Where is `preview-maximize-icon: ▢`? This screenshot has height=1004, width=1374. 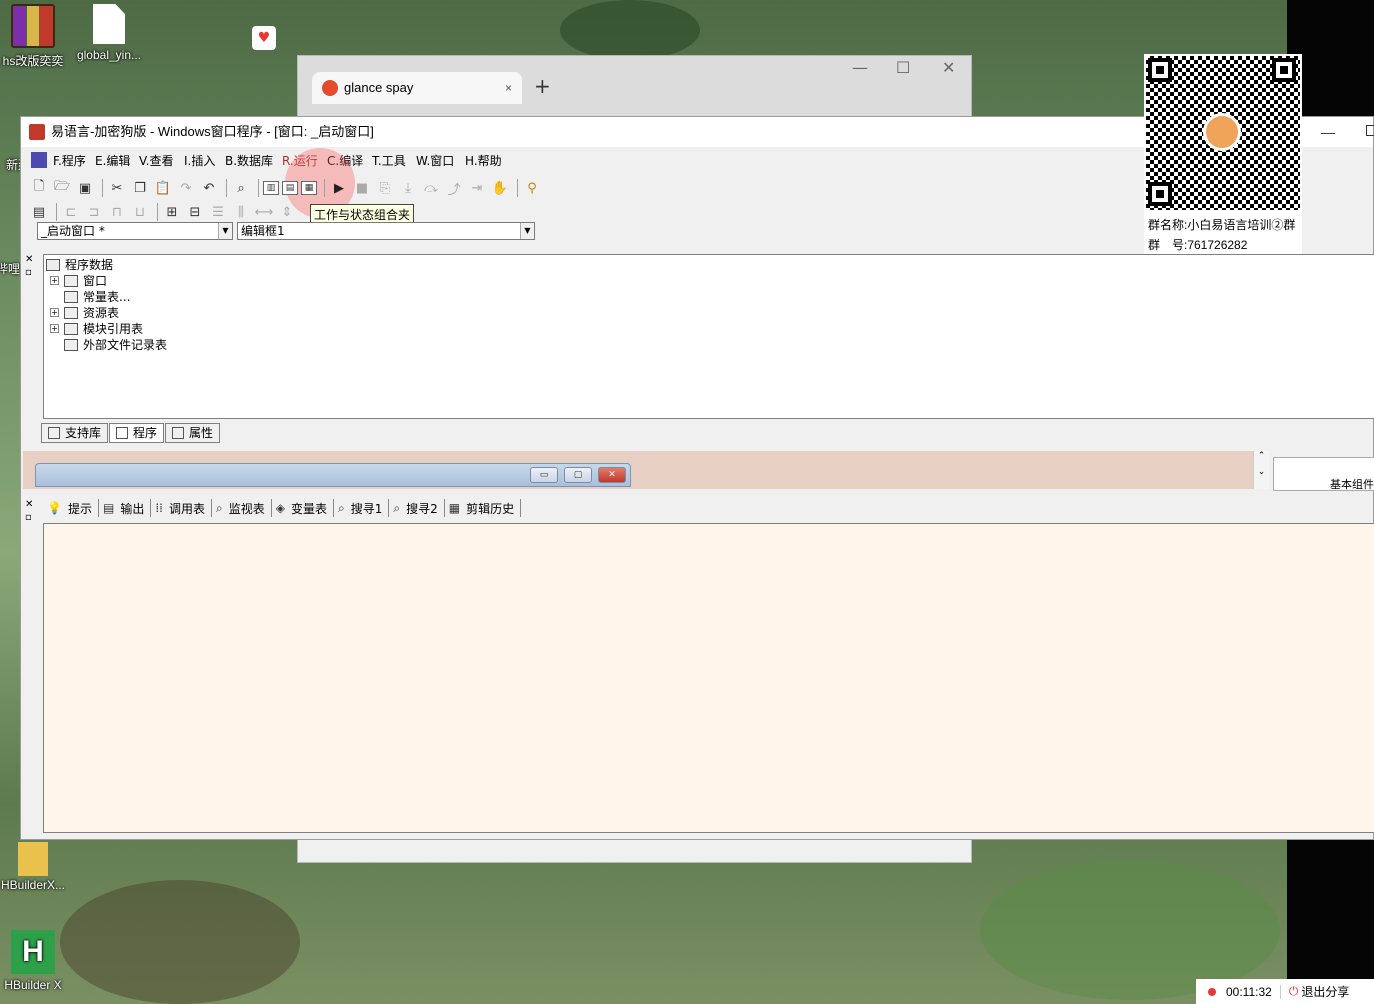
preview-maximize-icon: ▢ is located at coordinates (578, 475).